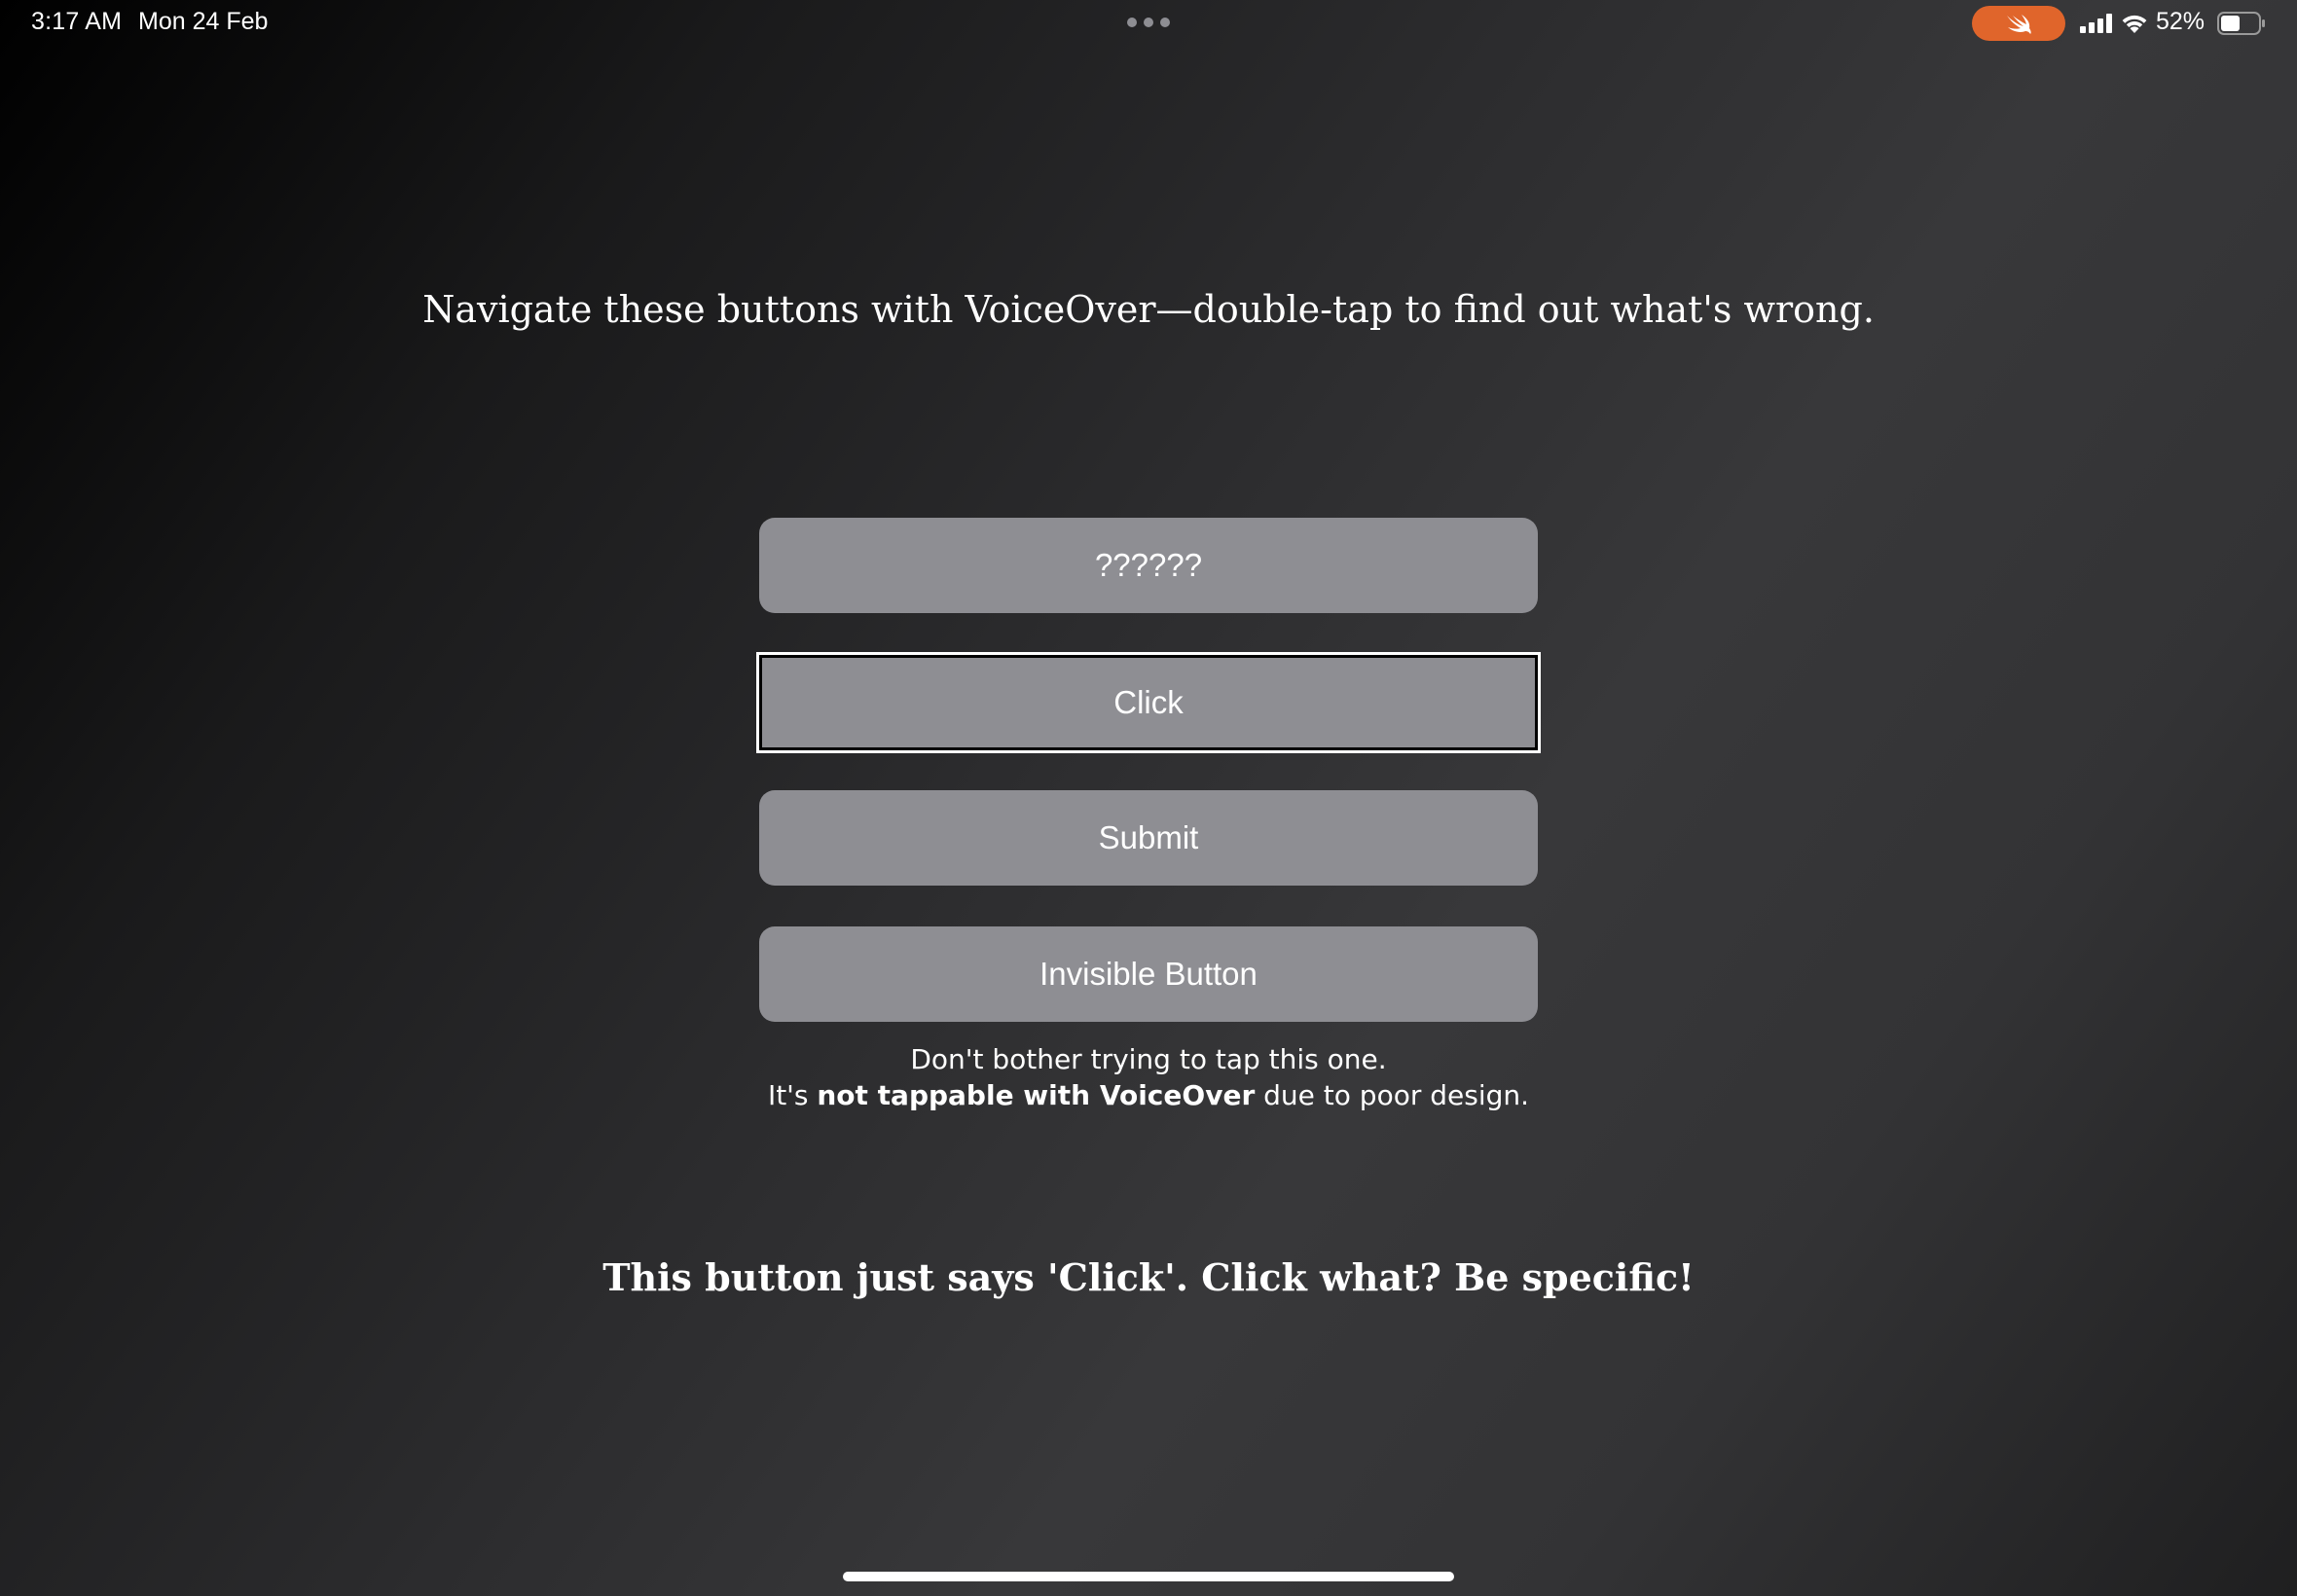 This screenshot has height=1596, width=2297. Describe the element at coordinates (1148, 838) in the screenshot. I see `submit-button: Submit` at that location.